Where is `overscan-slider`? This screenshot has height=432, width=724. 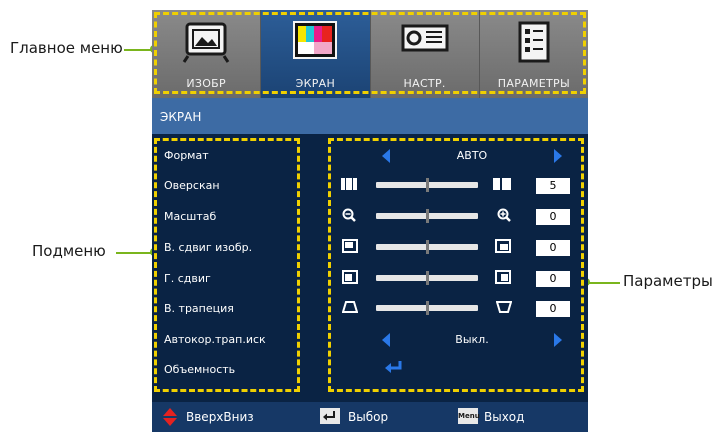 overscan-slider is located at coordinates (427, 185).